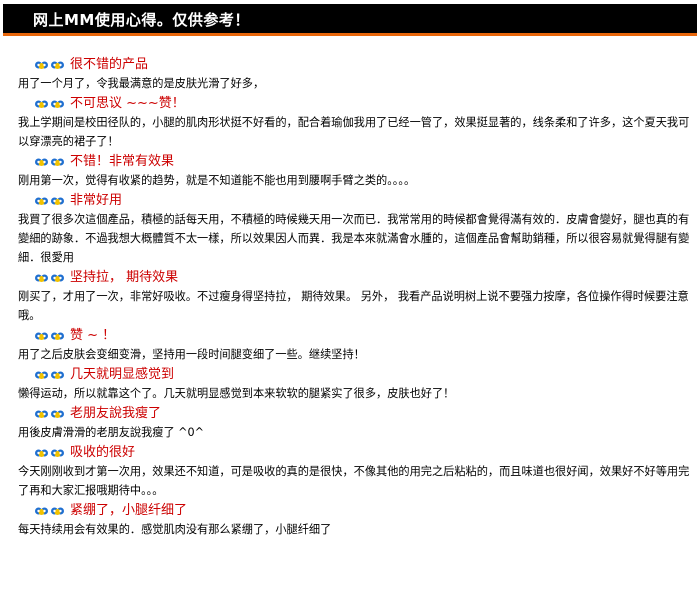 This screenshot has width=700, height=598. What do you see at coordinates (355, 200) in the screenshot?
I see `review-header: 非常好用` at bounding box center [355, 200].